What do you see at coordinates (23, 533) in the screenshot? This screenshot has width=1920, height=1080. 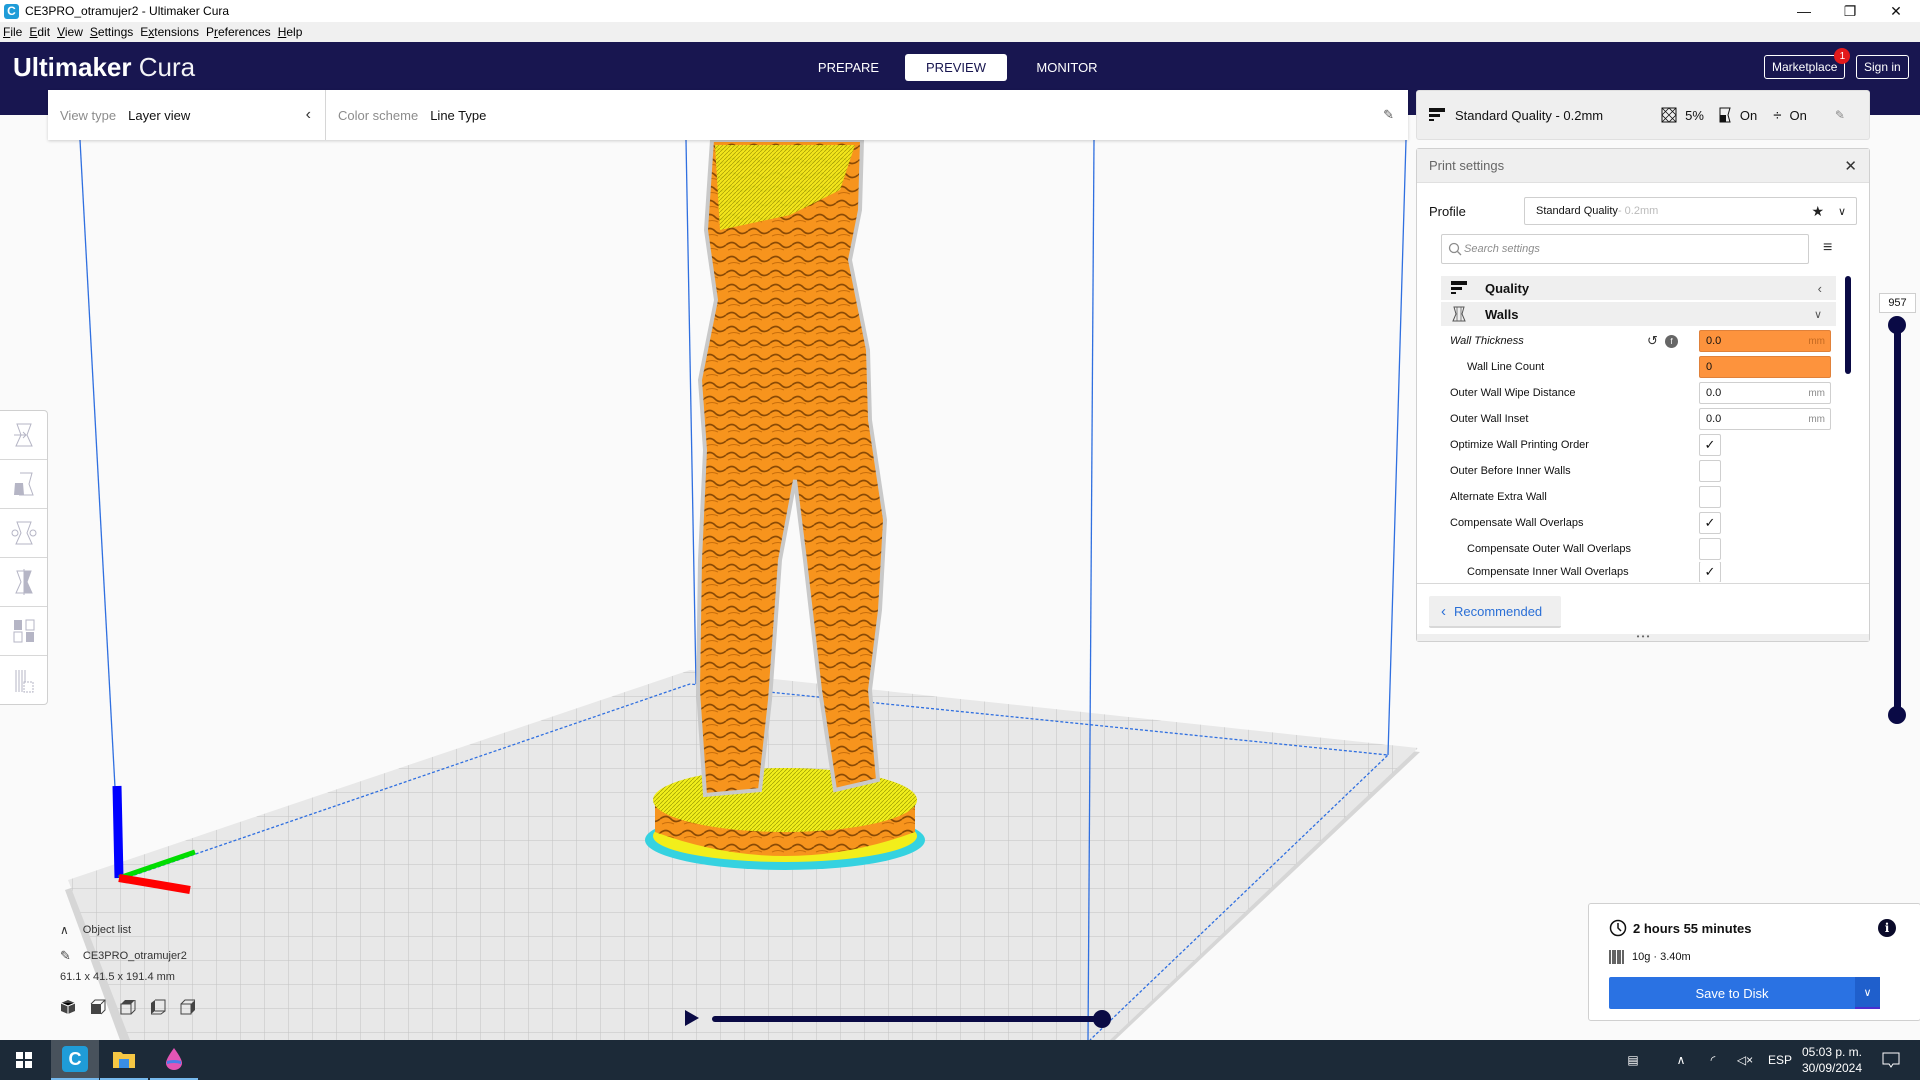 I see `rotate-tool-button` at bounding box center [23, 533].